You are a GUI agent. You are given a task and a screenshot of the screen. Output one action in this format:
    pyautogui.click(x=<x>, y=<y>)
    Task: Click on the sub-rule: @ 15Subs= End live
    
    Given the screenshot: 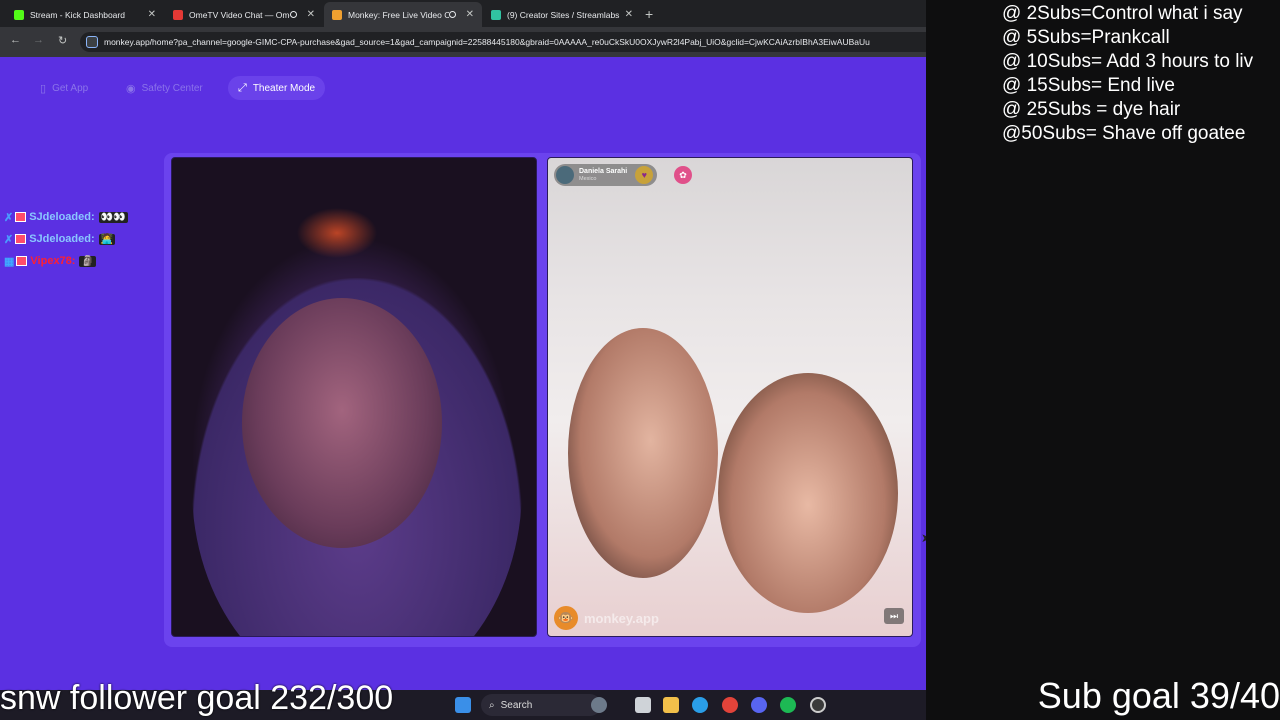 What is the action you would take?
    pyautogui.click(x=1088, y=85)
    